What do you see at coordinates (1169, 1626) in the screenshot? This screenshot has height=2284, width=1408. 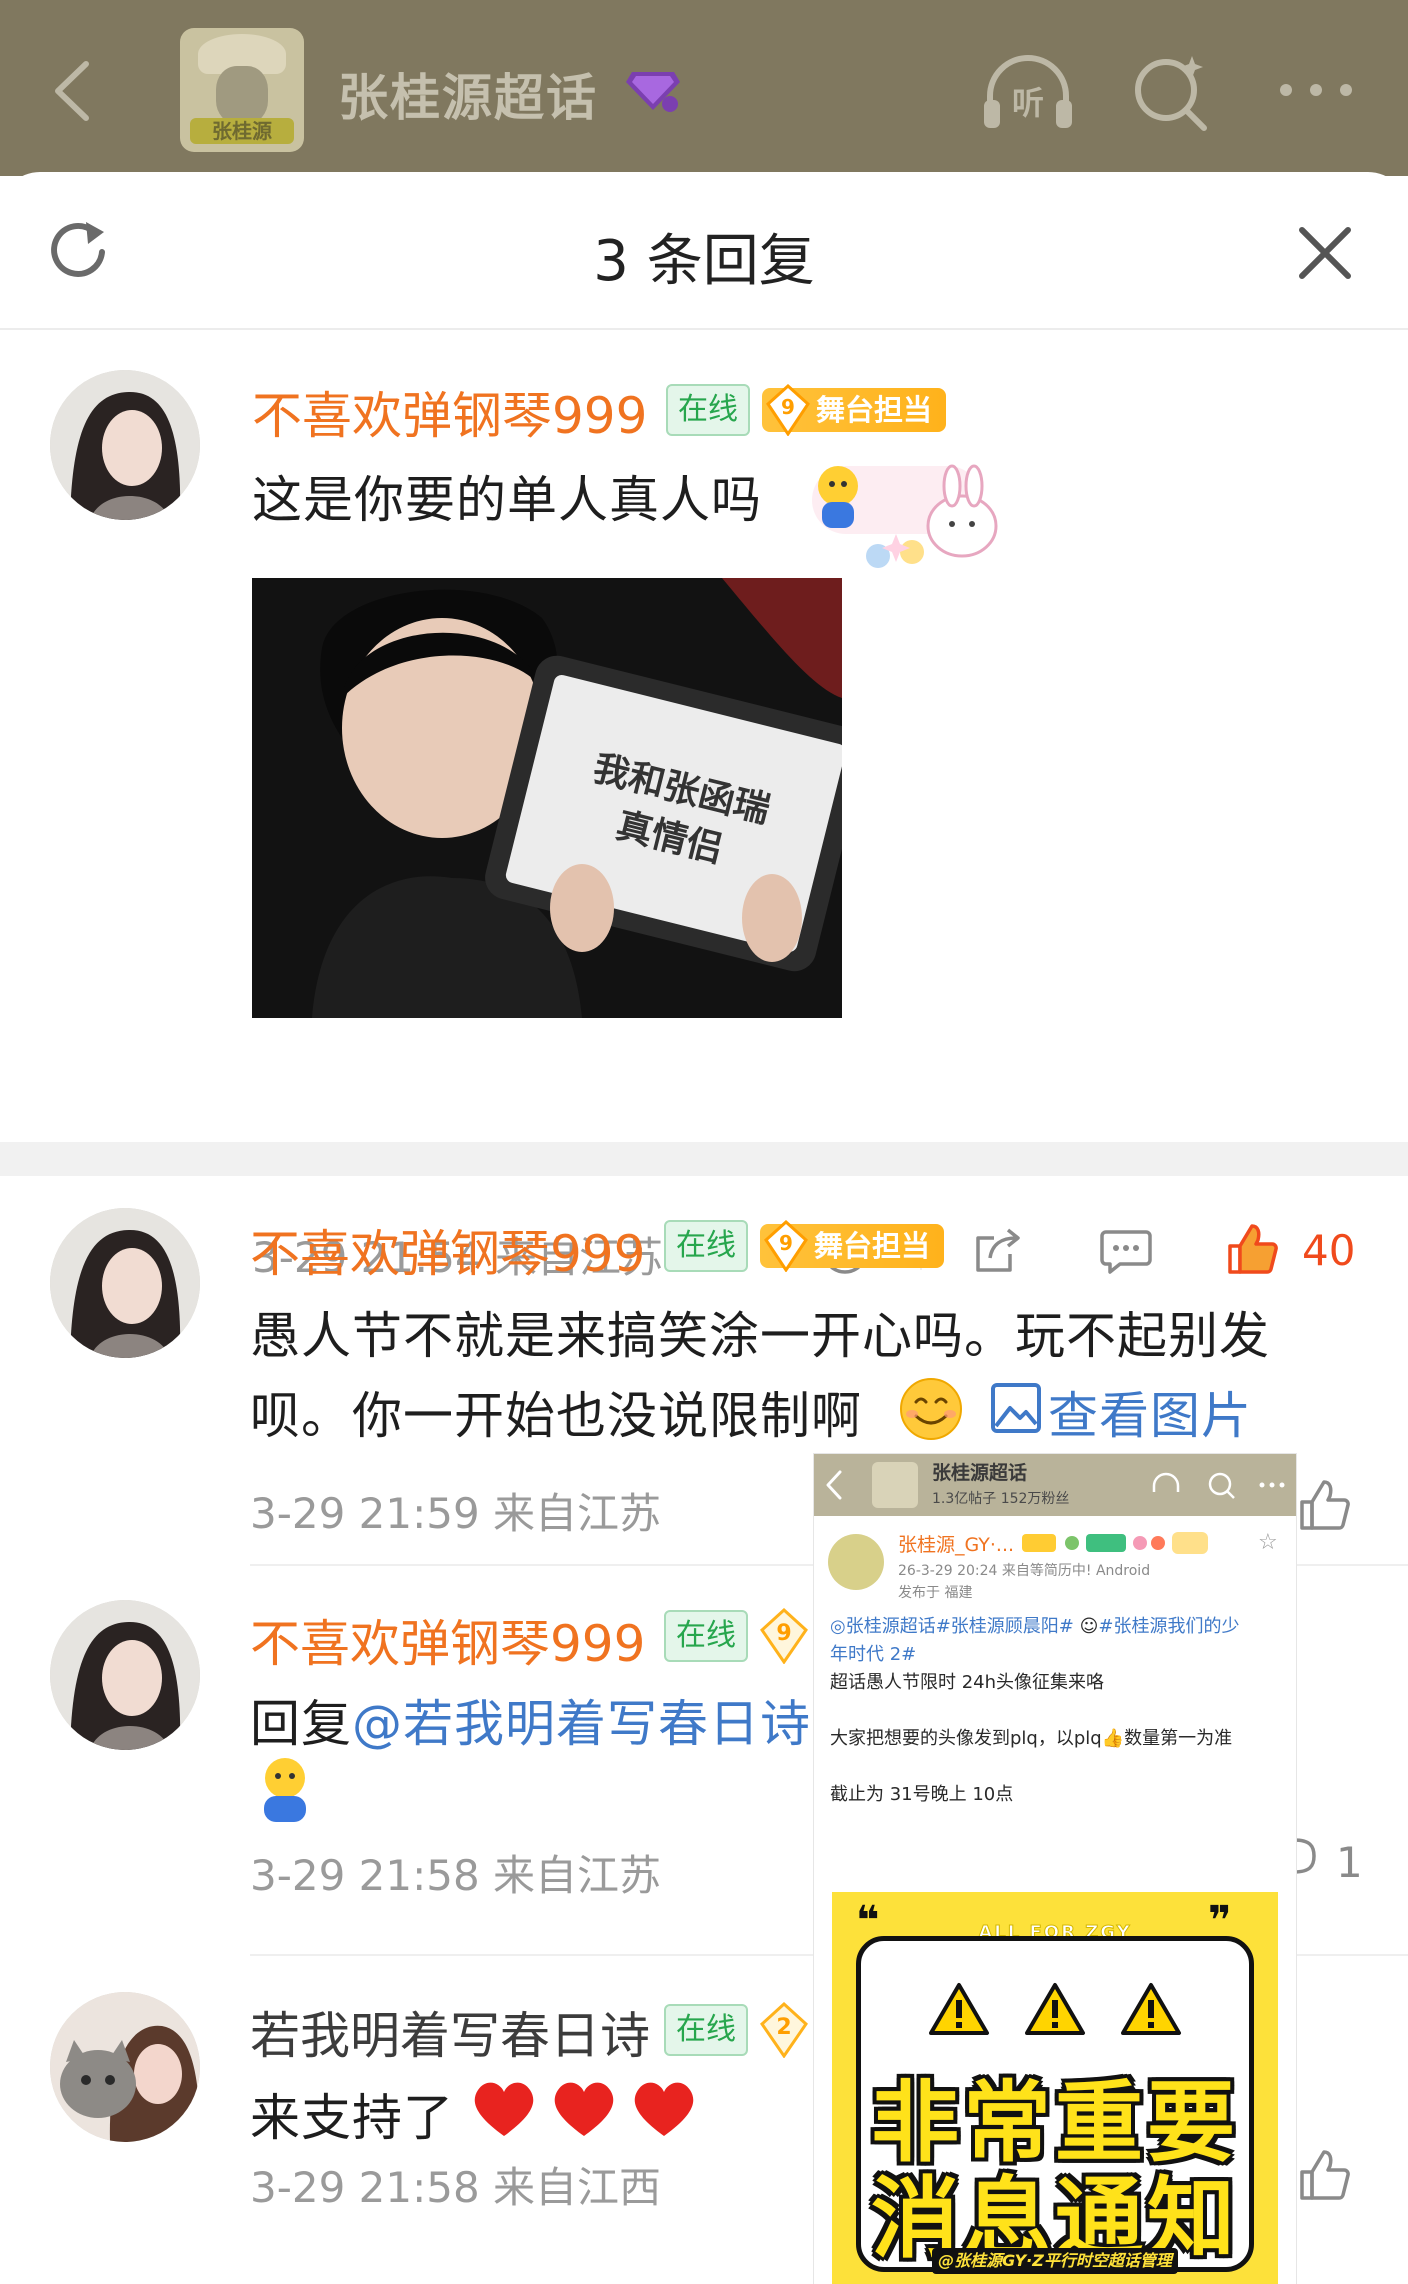 I see `topic-link: #张桂源我们的少` at bounding box center [1169, 1626].